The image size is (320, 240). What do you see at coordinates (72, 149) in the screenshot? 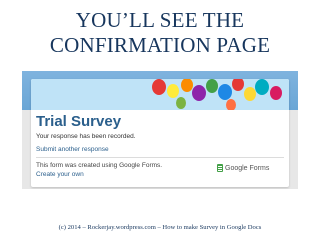
I see `submit-another-response-link: Submit another response` at bounding box center [72, 149].